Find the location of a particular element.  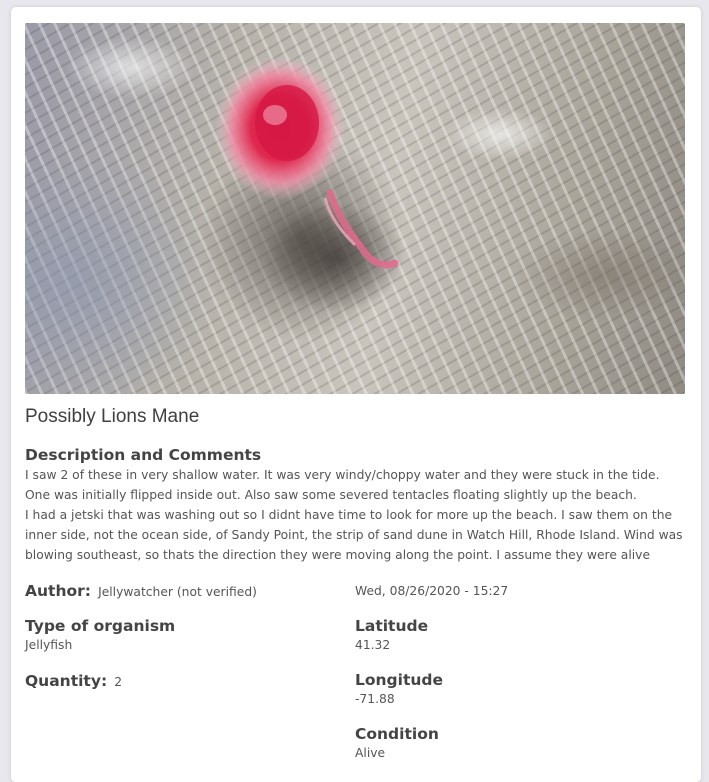

report-title: Possibly Lions Mane is located at coordinates (112, 416).